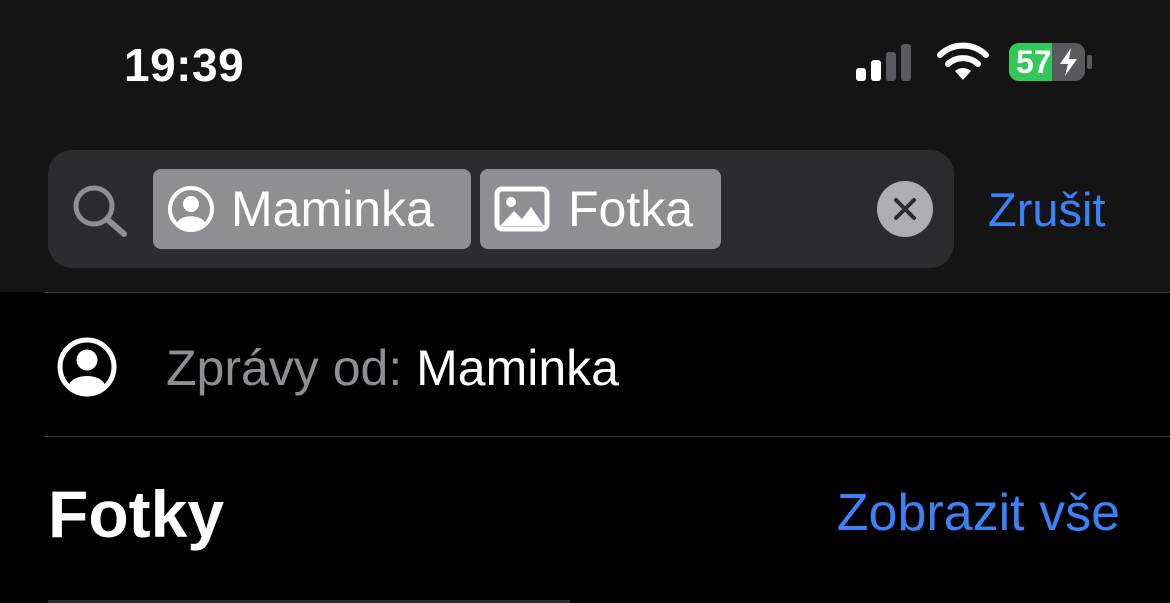 The width and height of the screenshot is (1170, 603). What do you see at coordinates (1047, 210) in the screenshot?
I see `cancel-button: Zrušit` at bounding box center [1047, 210].